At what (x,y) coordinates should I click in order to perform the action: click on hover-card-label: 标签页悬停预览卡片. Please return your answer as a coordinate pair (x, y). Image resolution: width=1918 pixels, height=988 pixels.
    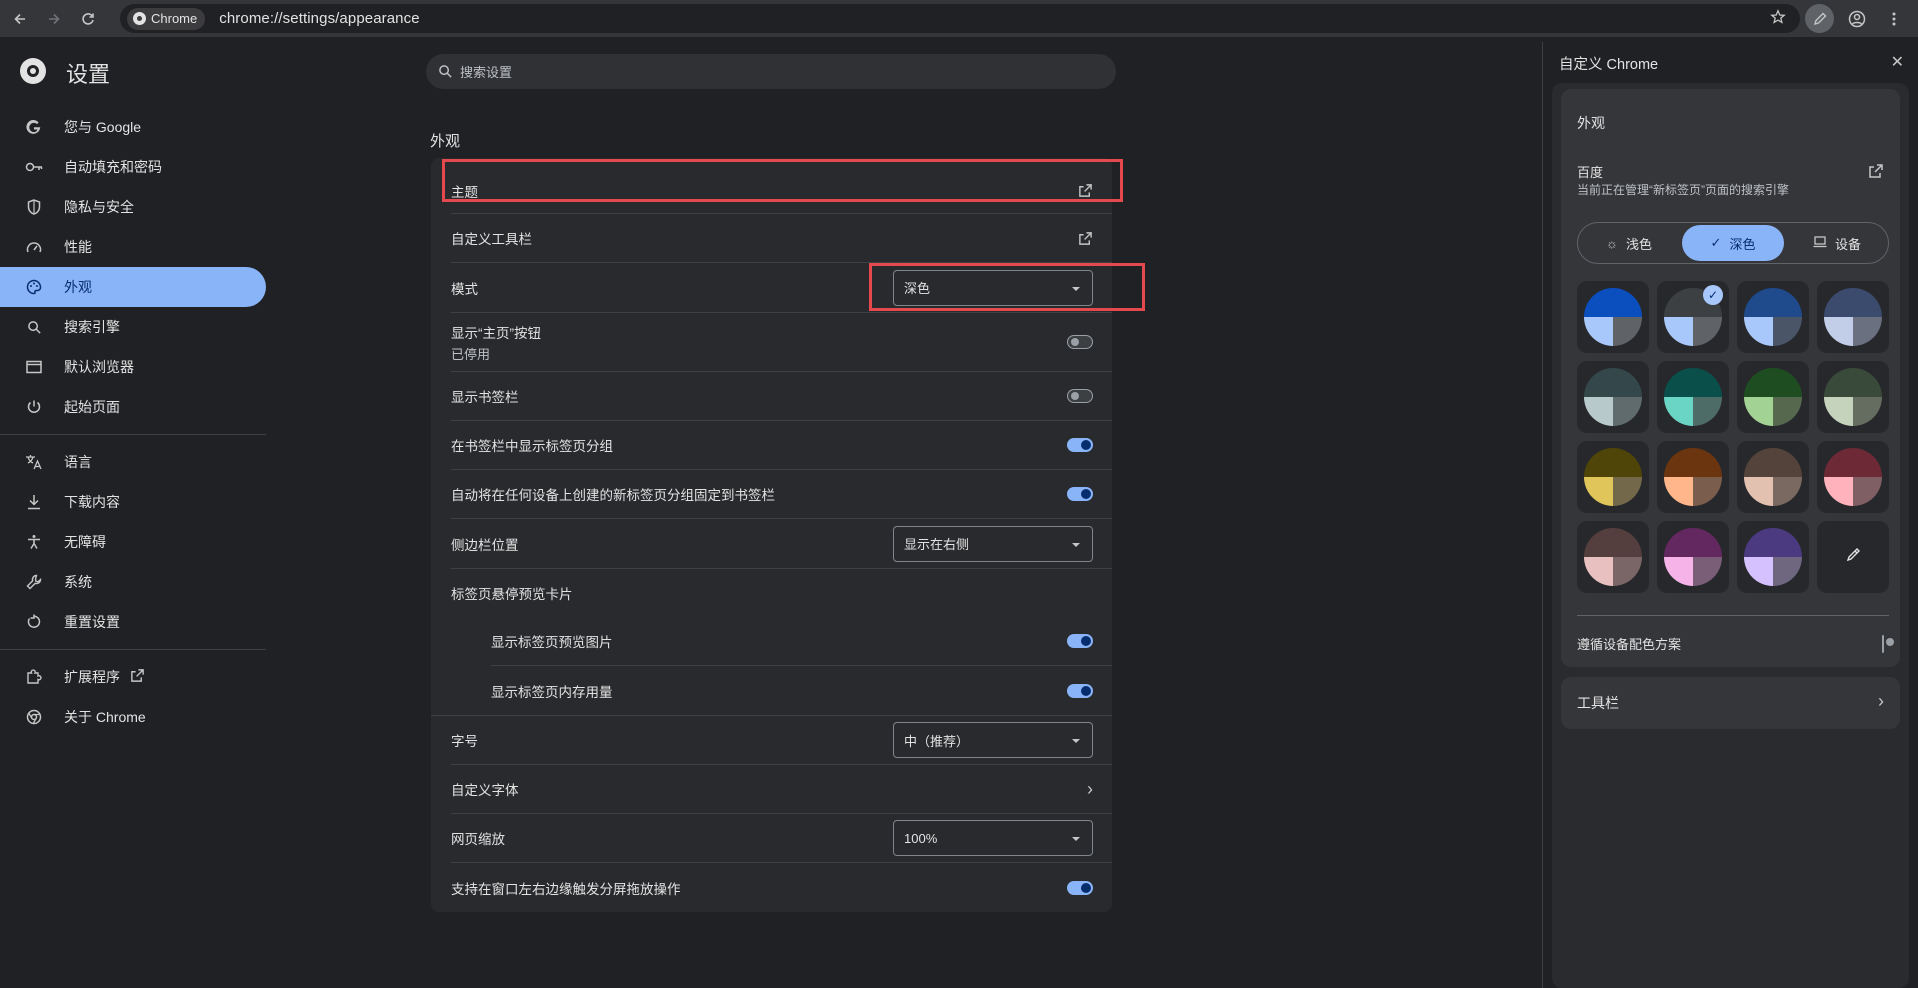
    Looking at the image, I should click on (512, 594).